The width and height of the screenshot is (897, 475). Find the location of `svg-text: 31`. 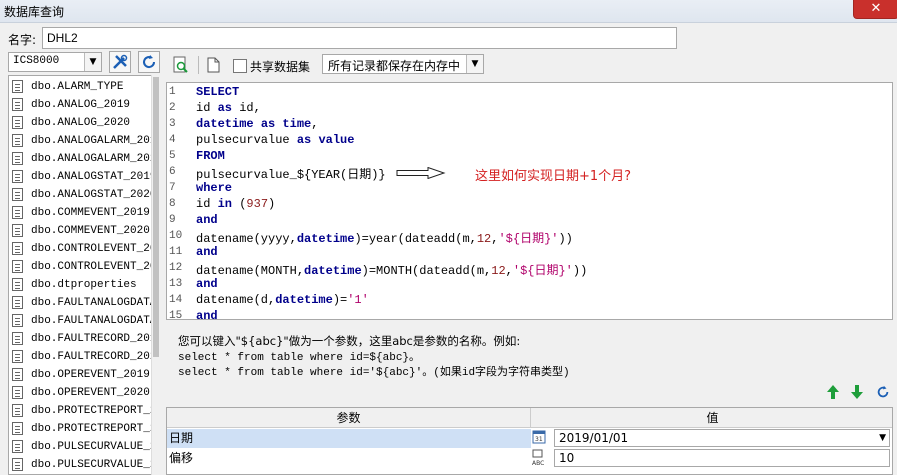

svg-text: 31 is located at coordinates (539, 439).